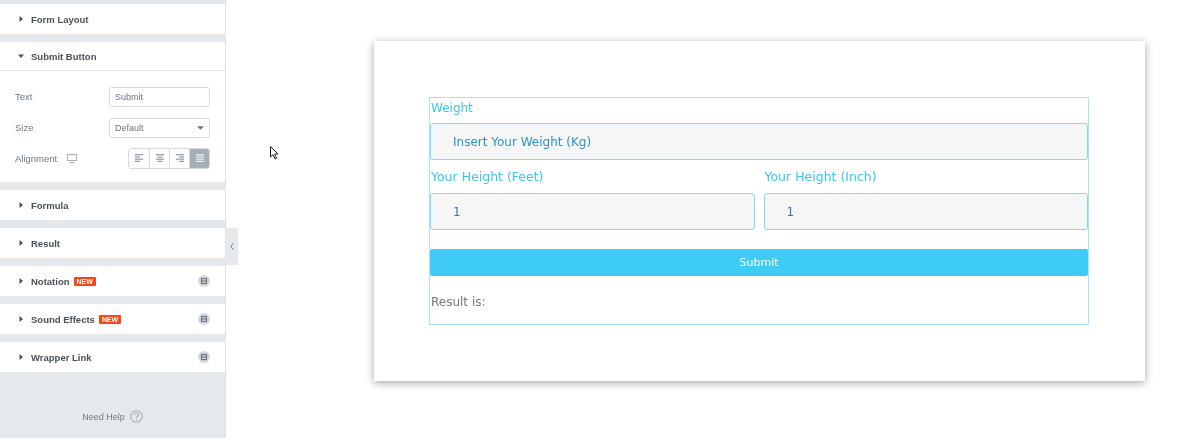 This screenshot has height=438, width=1200. I want to click on control-label: Size, so click(25, 127).